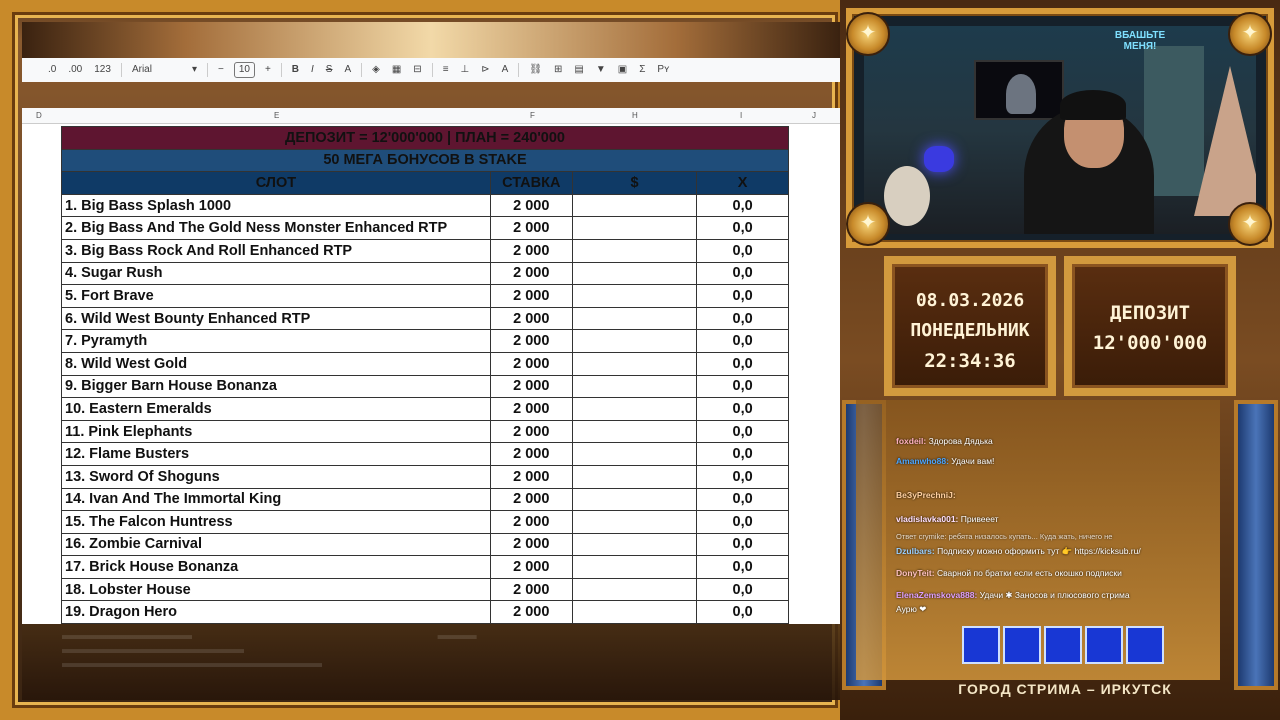 The height and width of the screenshot is (720, 1280). I want to click on slot-name-cell: 12. Flame Busters, so click(276, 454).